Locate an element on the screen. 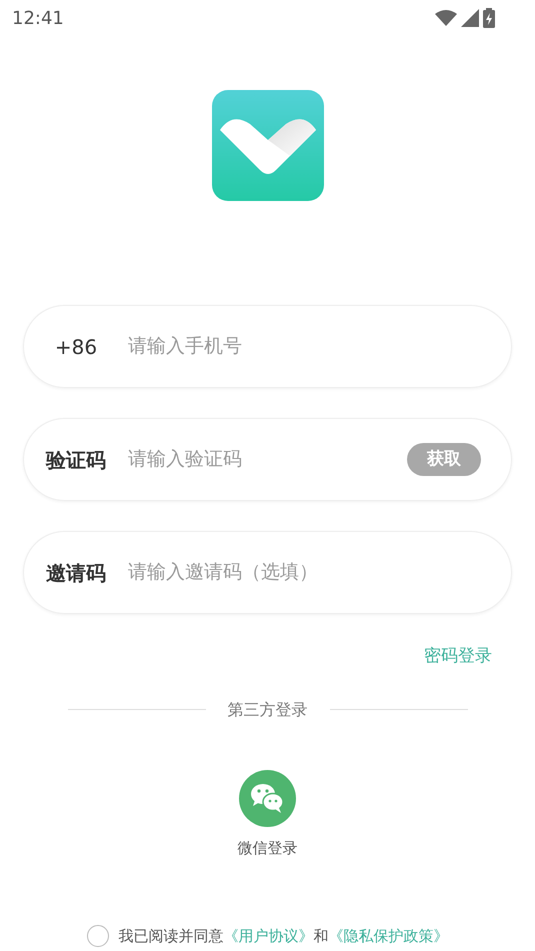  agreement-link: 《隐私保护政策》 is located at coordinates (388, 935).